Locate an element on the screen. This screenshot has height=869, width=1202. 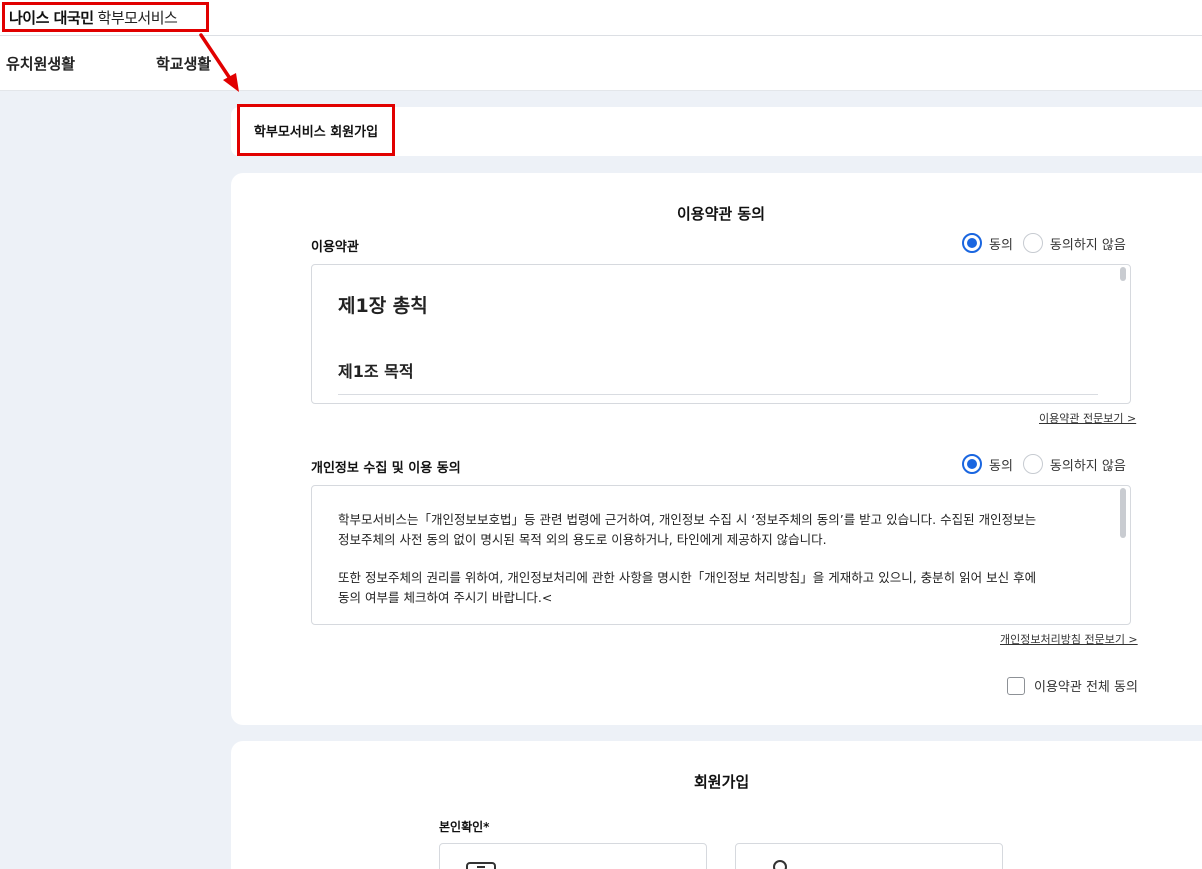
page-title-highlight: 학부모서비스 회원가입 is located at coordinates (316, 130).